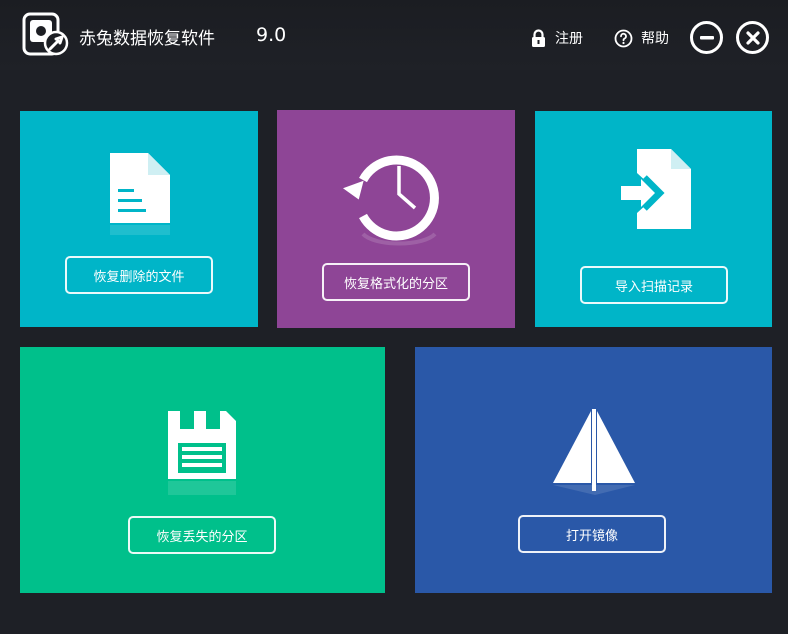 This screenshot has height=634, width=788. I want to click on minus-icon, so click(706, 37).